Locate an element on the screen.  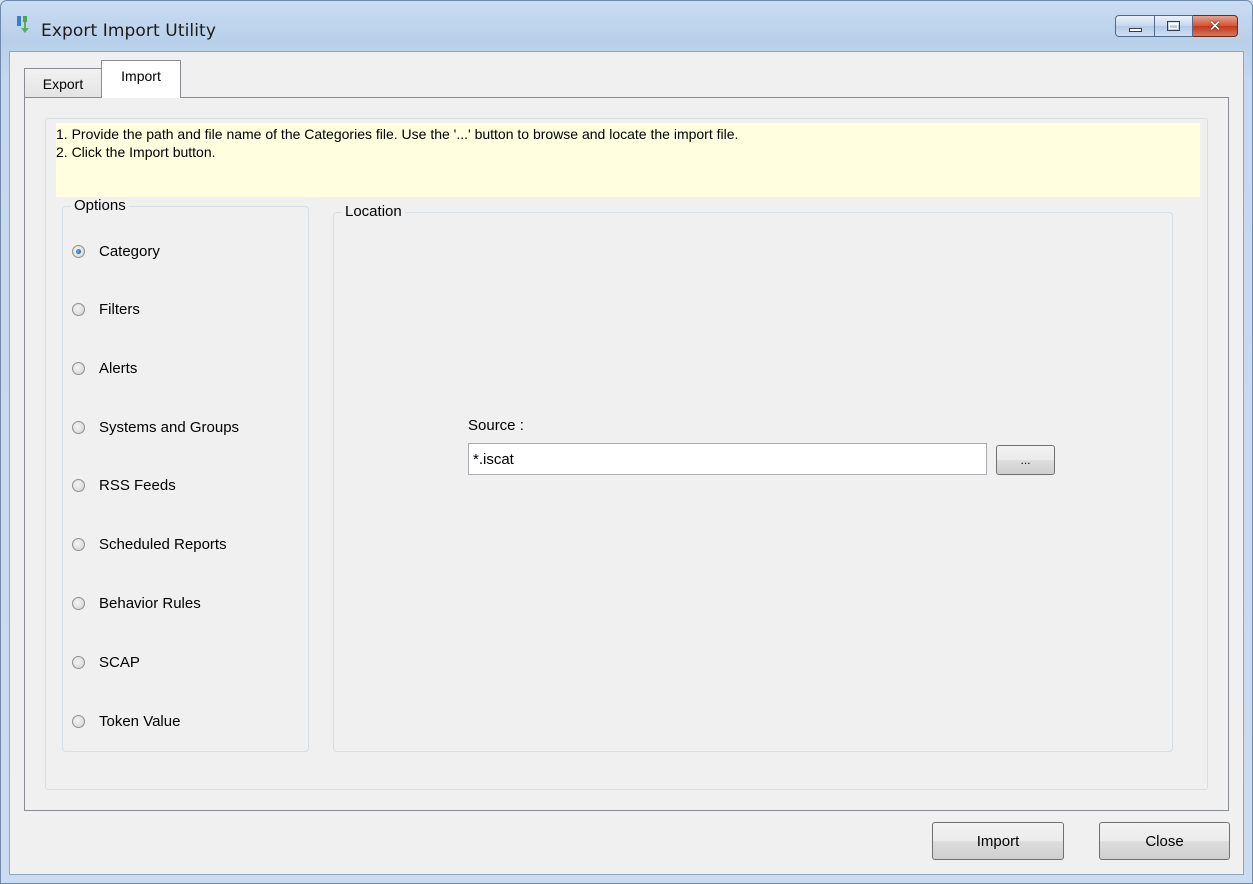
radio-scap: SCAP is located at coordinates (106, 662).